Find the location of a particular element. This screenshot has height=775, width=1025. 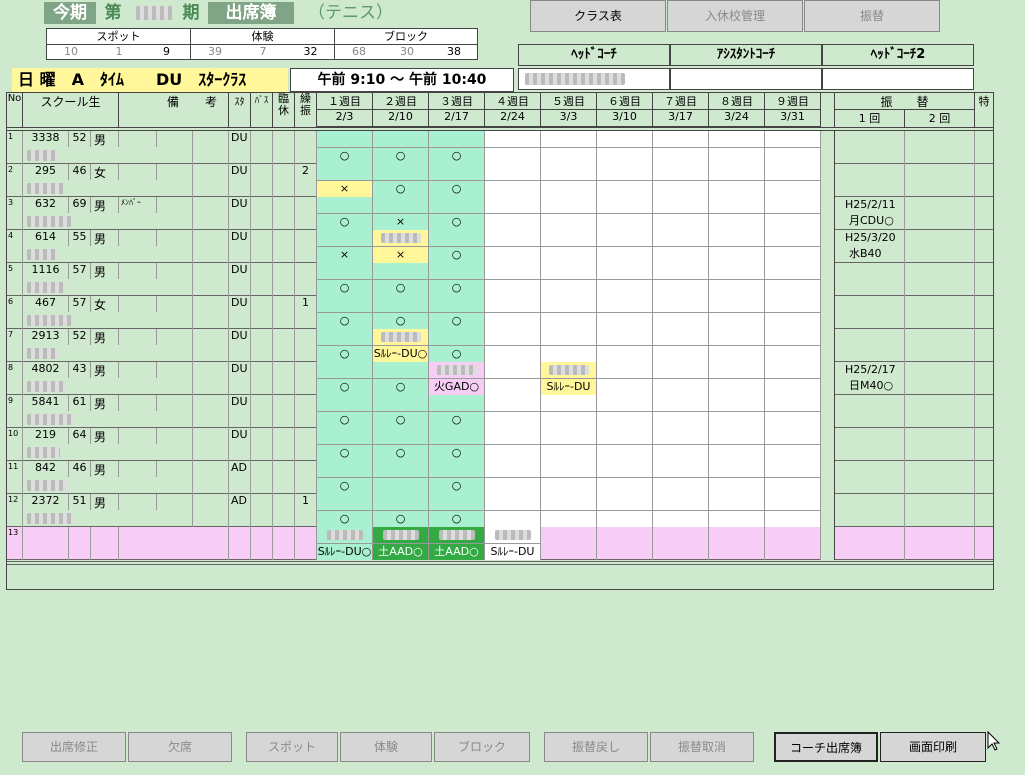

student-row: 2 295 46 女 DU 2 × ○ ○ is located at coordinates (500, 180).